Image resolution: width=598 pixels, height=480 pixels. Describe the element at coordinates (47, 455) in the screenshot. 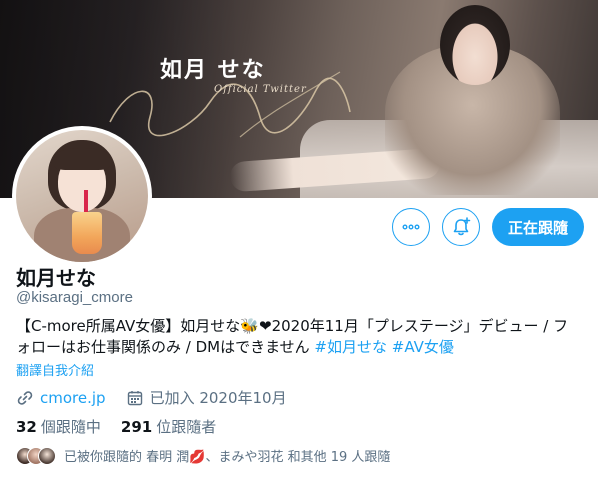

I see `avatar` at that location.